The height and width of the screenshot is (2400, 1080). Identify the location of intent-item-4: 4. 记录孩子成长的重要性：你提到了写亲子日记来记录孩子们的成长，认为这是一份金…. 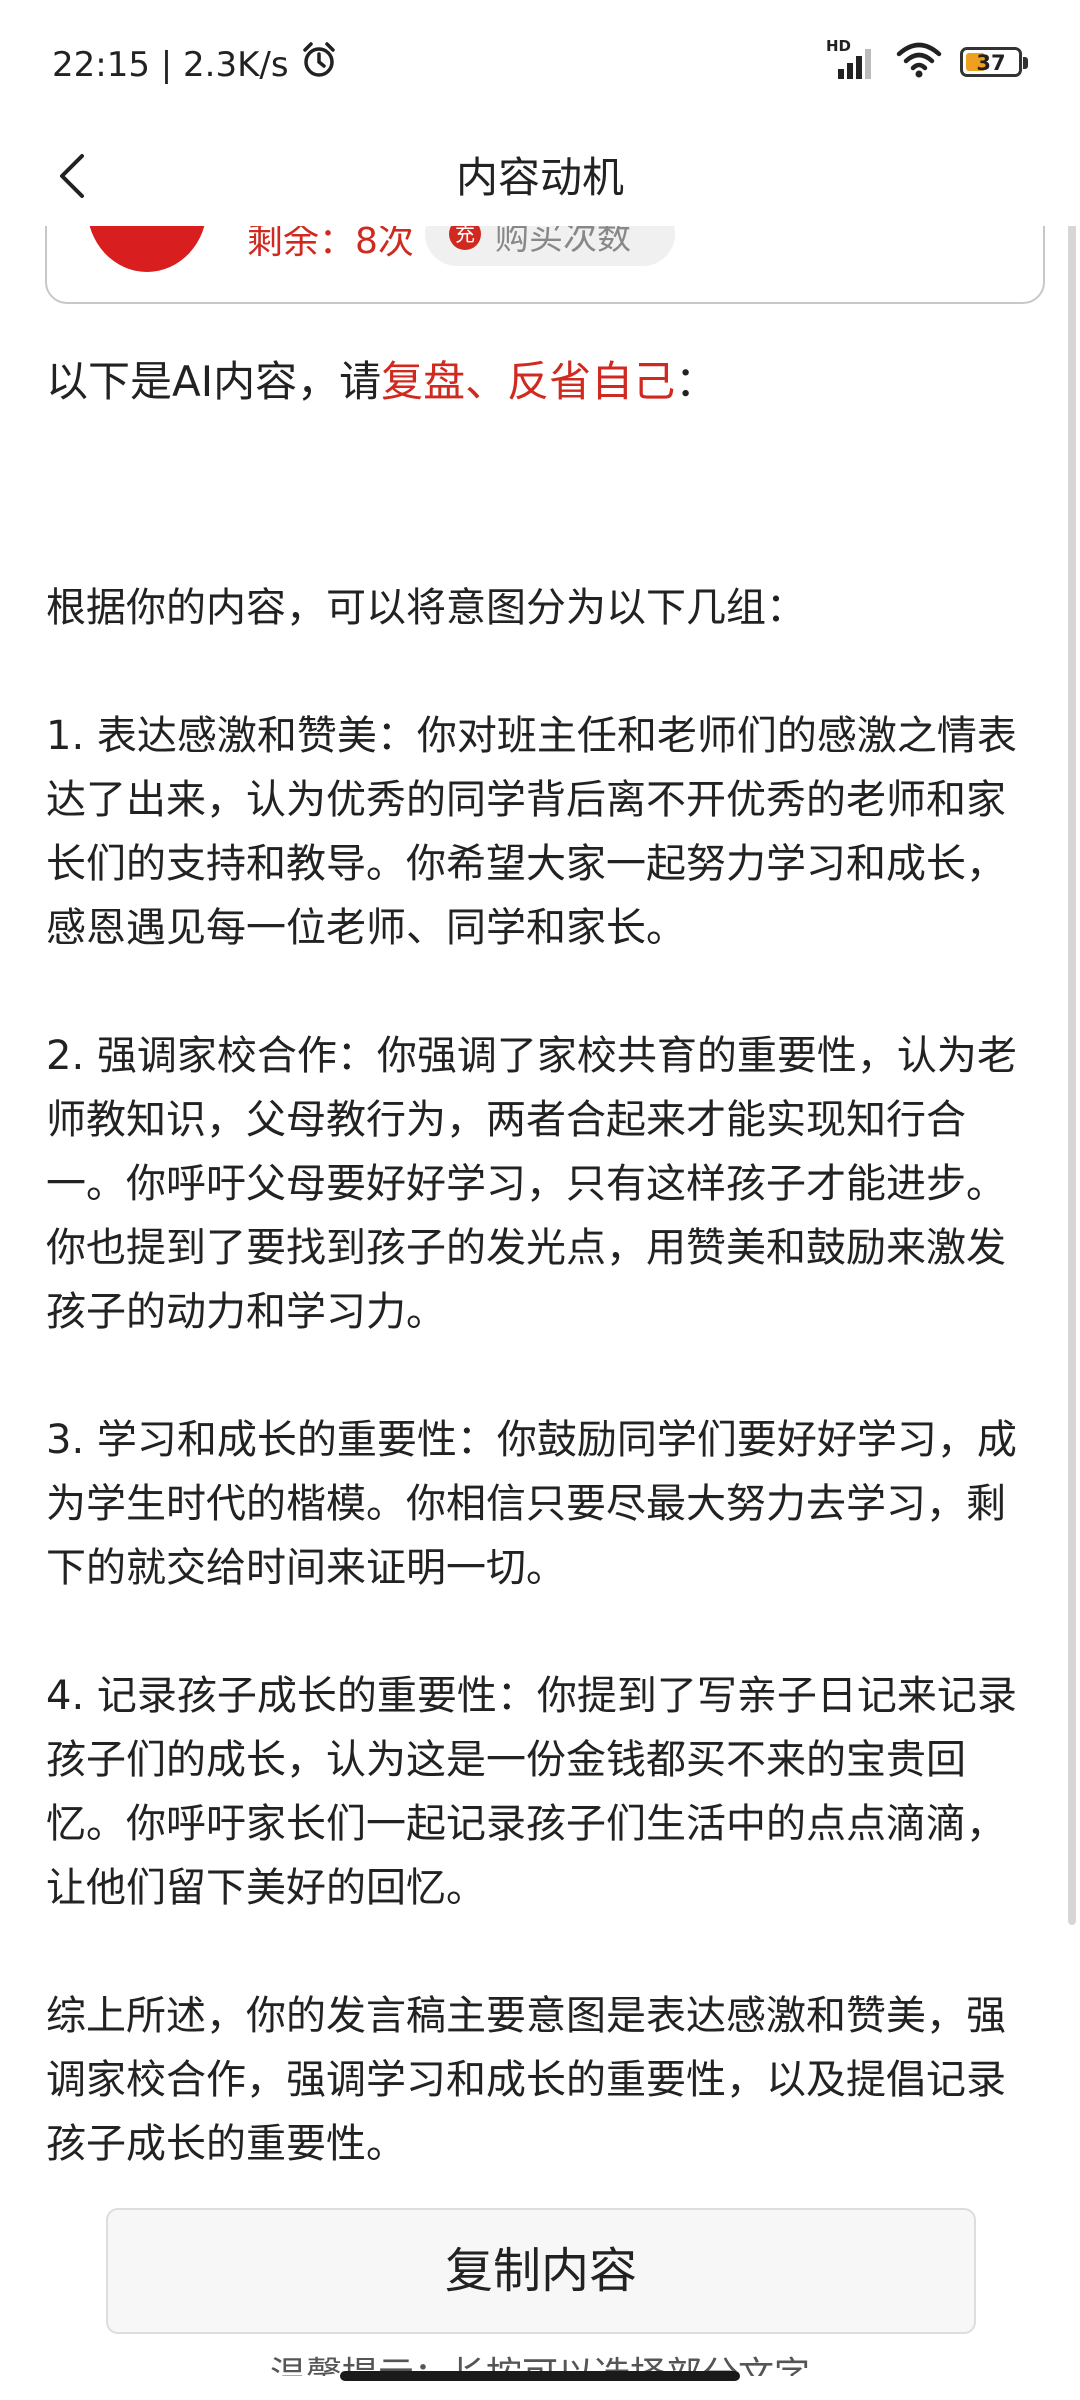
(531, 1792).